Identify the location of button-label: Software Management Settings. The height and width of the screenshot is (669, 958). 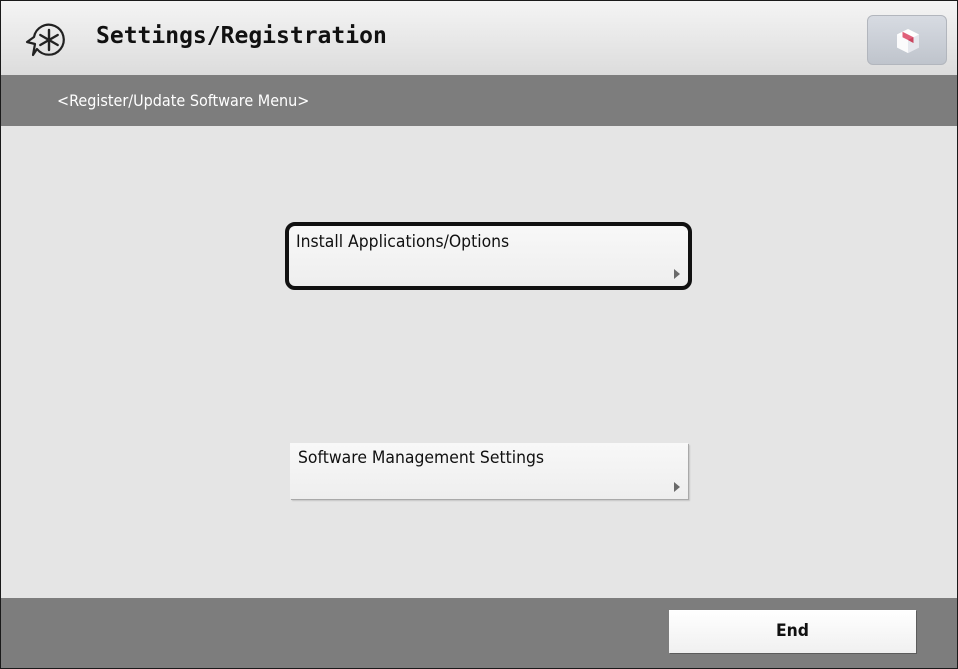
(421, 458).